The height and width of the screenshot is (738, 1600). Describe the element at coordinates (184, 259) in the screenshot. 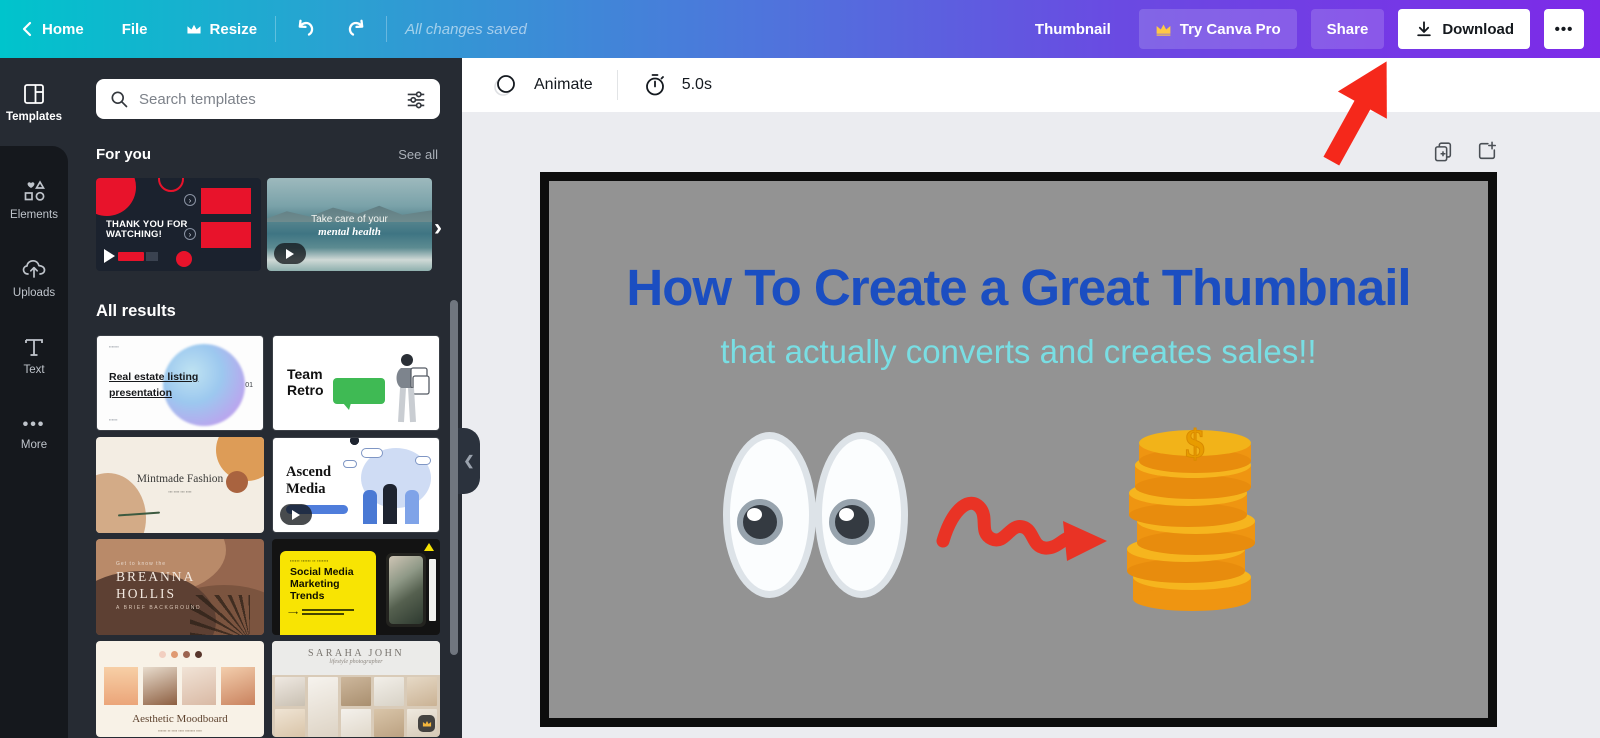

I see `decor-dot` at that location.